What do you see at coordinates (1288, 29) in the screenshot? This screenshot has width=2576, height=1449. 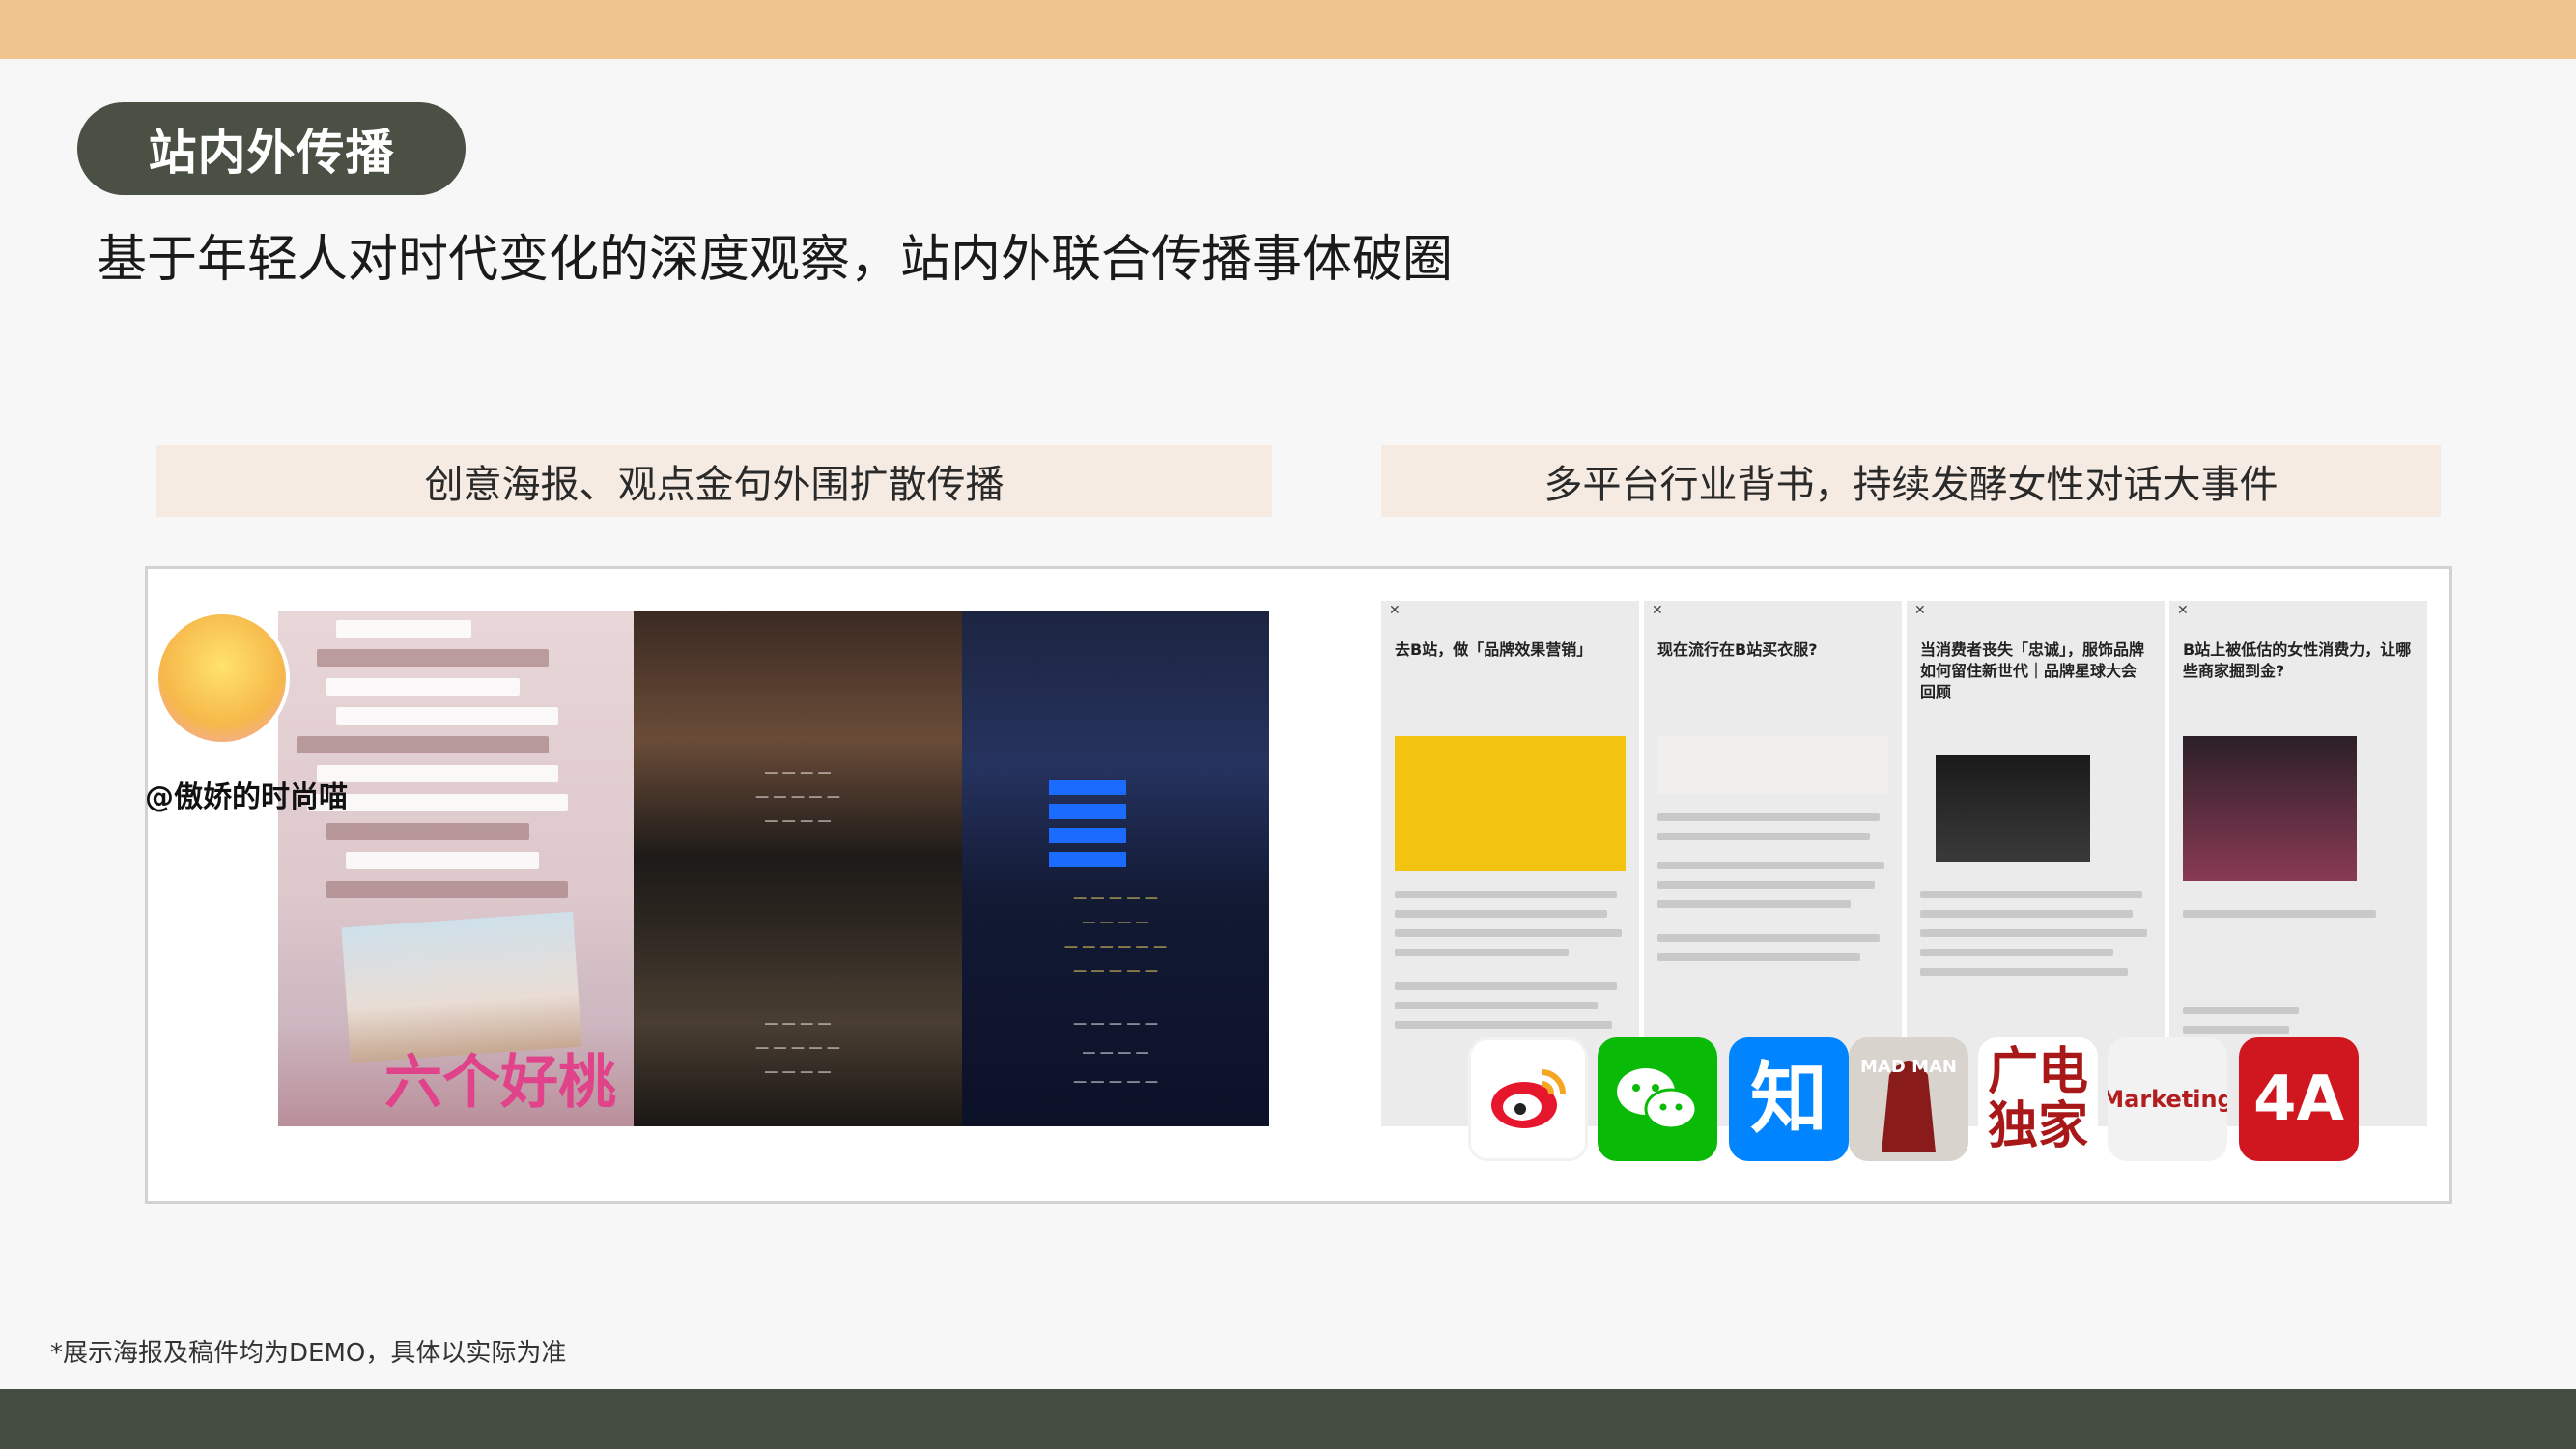 I see `top-band` at bounding box center [1288, 29].